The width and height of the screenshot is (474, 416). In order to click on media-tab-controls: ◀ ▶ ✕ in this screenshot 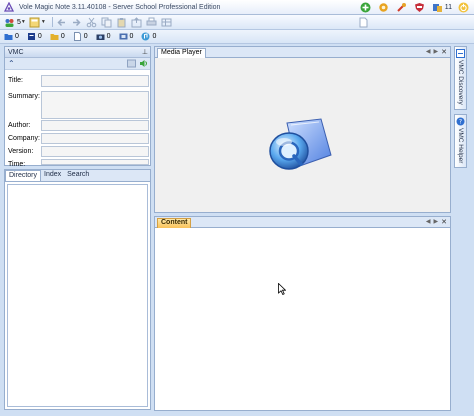, I will do `click(435, 52)`.